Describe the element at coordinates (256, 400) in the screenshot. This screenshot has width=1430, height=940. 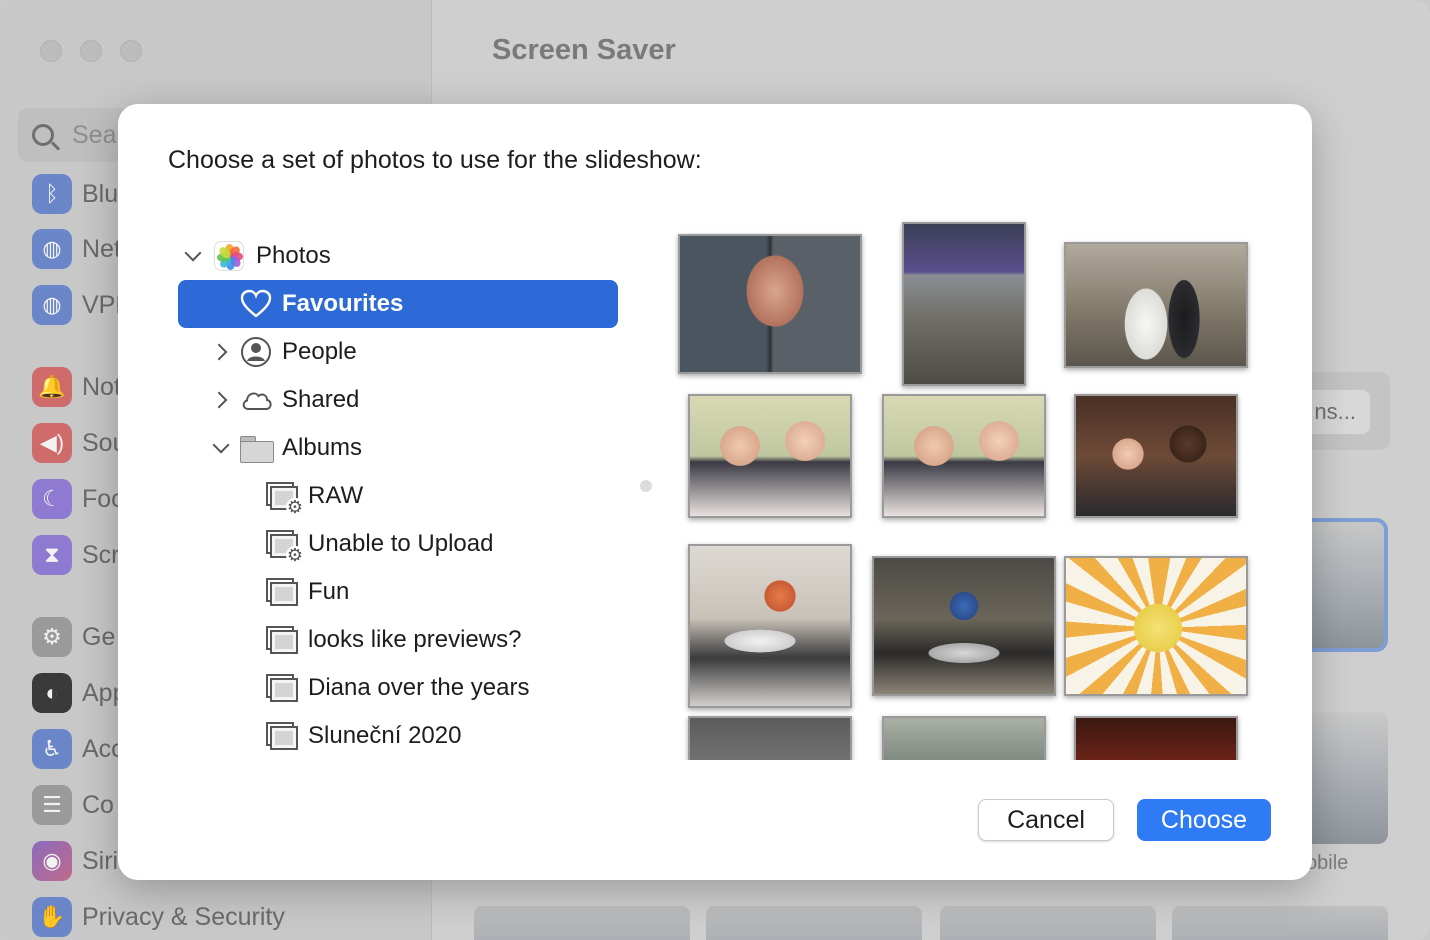
I see `cloud-icon` at that location.